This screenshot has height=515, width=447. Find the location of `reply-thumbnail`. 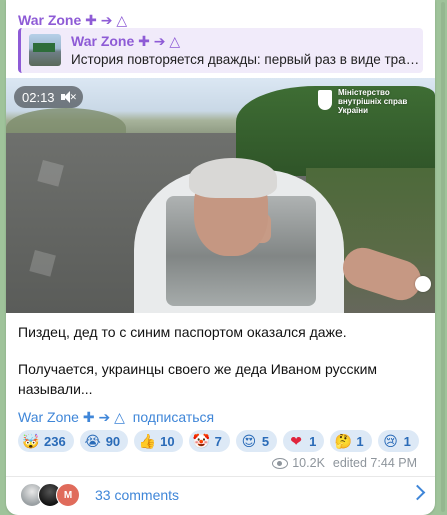

reply-thumbnail is located at coordinates (45, 50).